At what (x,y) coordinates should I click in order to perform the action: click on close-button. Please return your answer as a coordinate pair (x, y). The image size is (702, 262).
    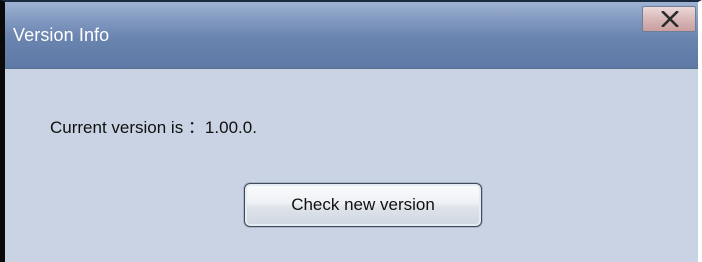
    Looking at the image, I should click on (669, 19).